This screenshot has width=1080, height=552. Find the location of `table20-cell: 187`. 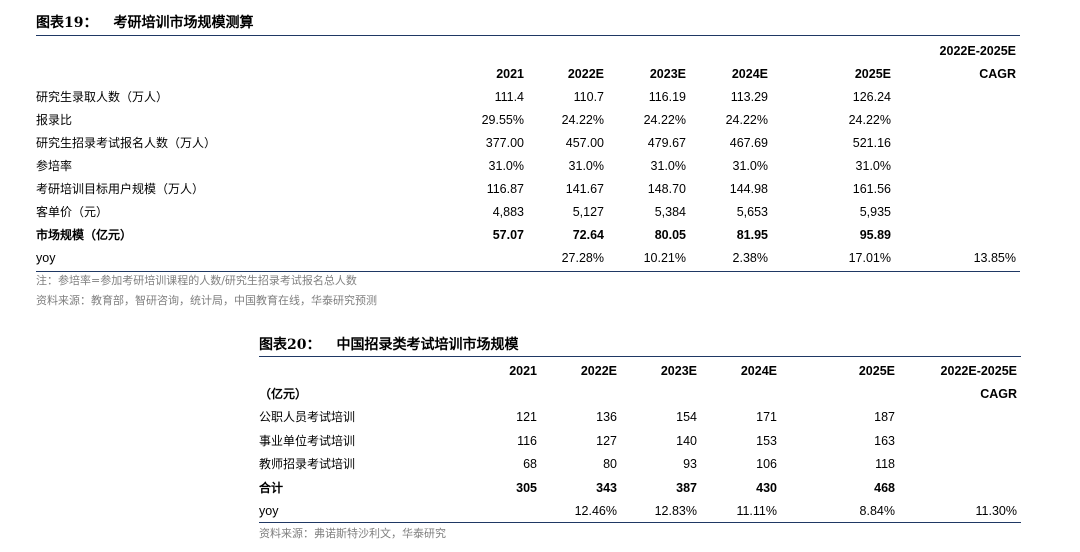

table20-cell: 187 is located at coordinates (884, 417).